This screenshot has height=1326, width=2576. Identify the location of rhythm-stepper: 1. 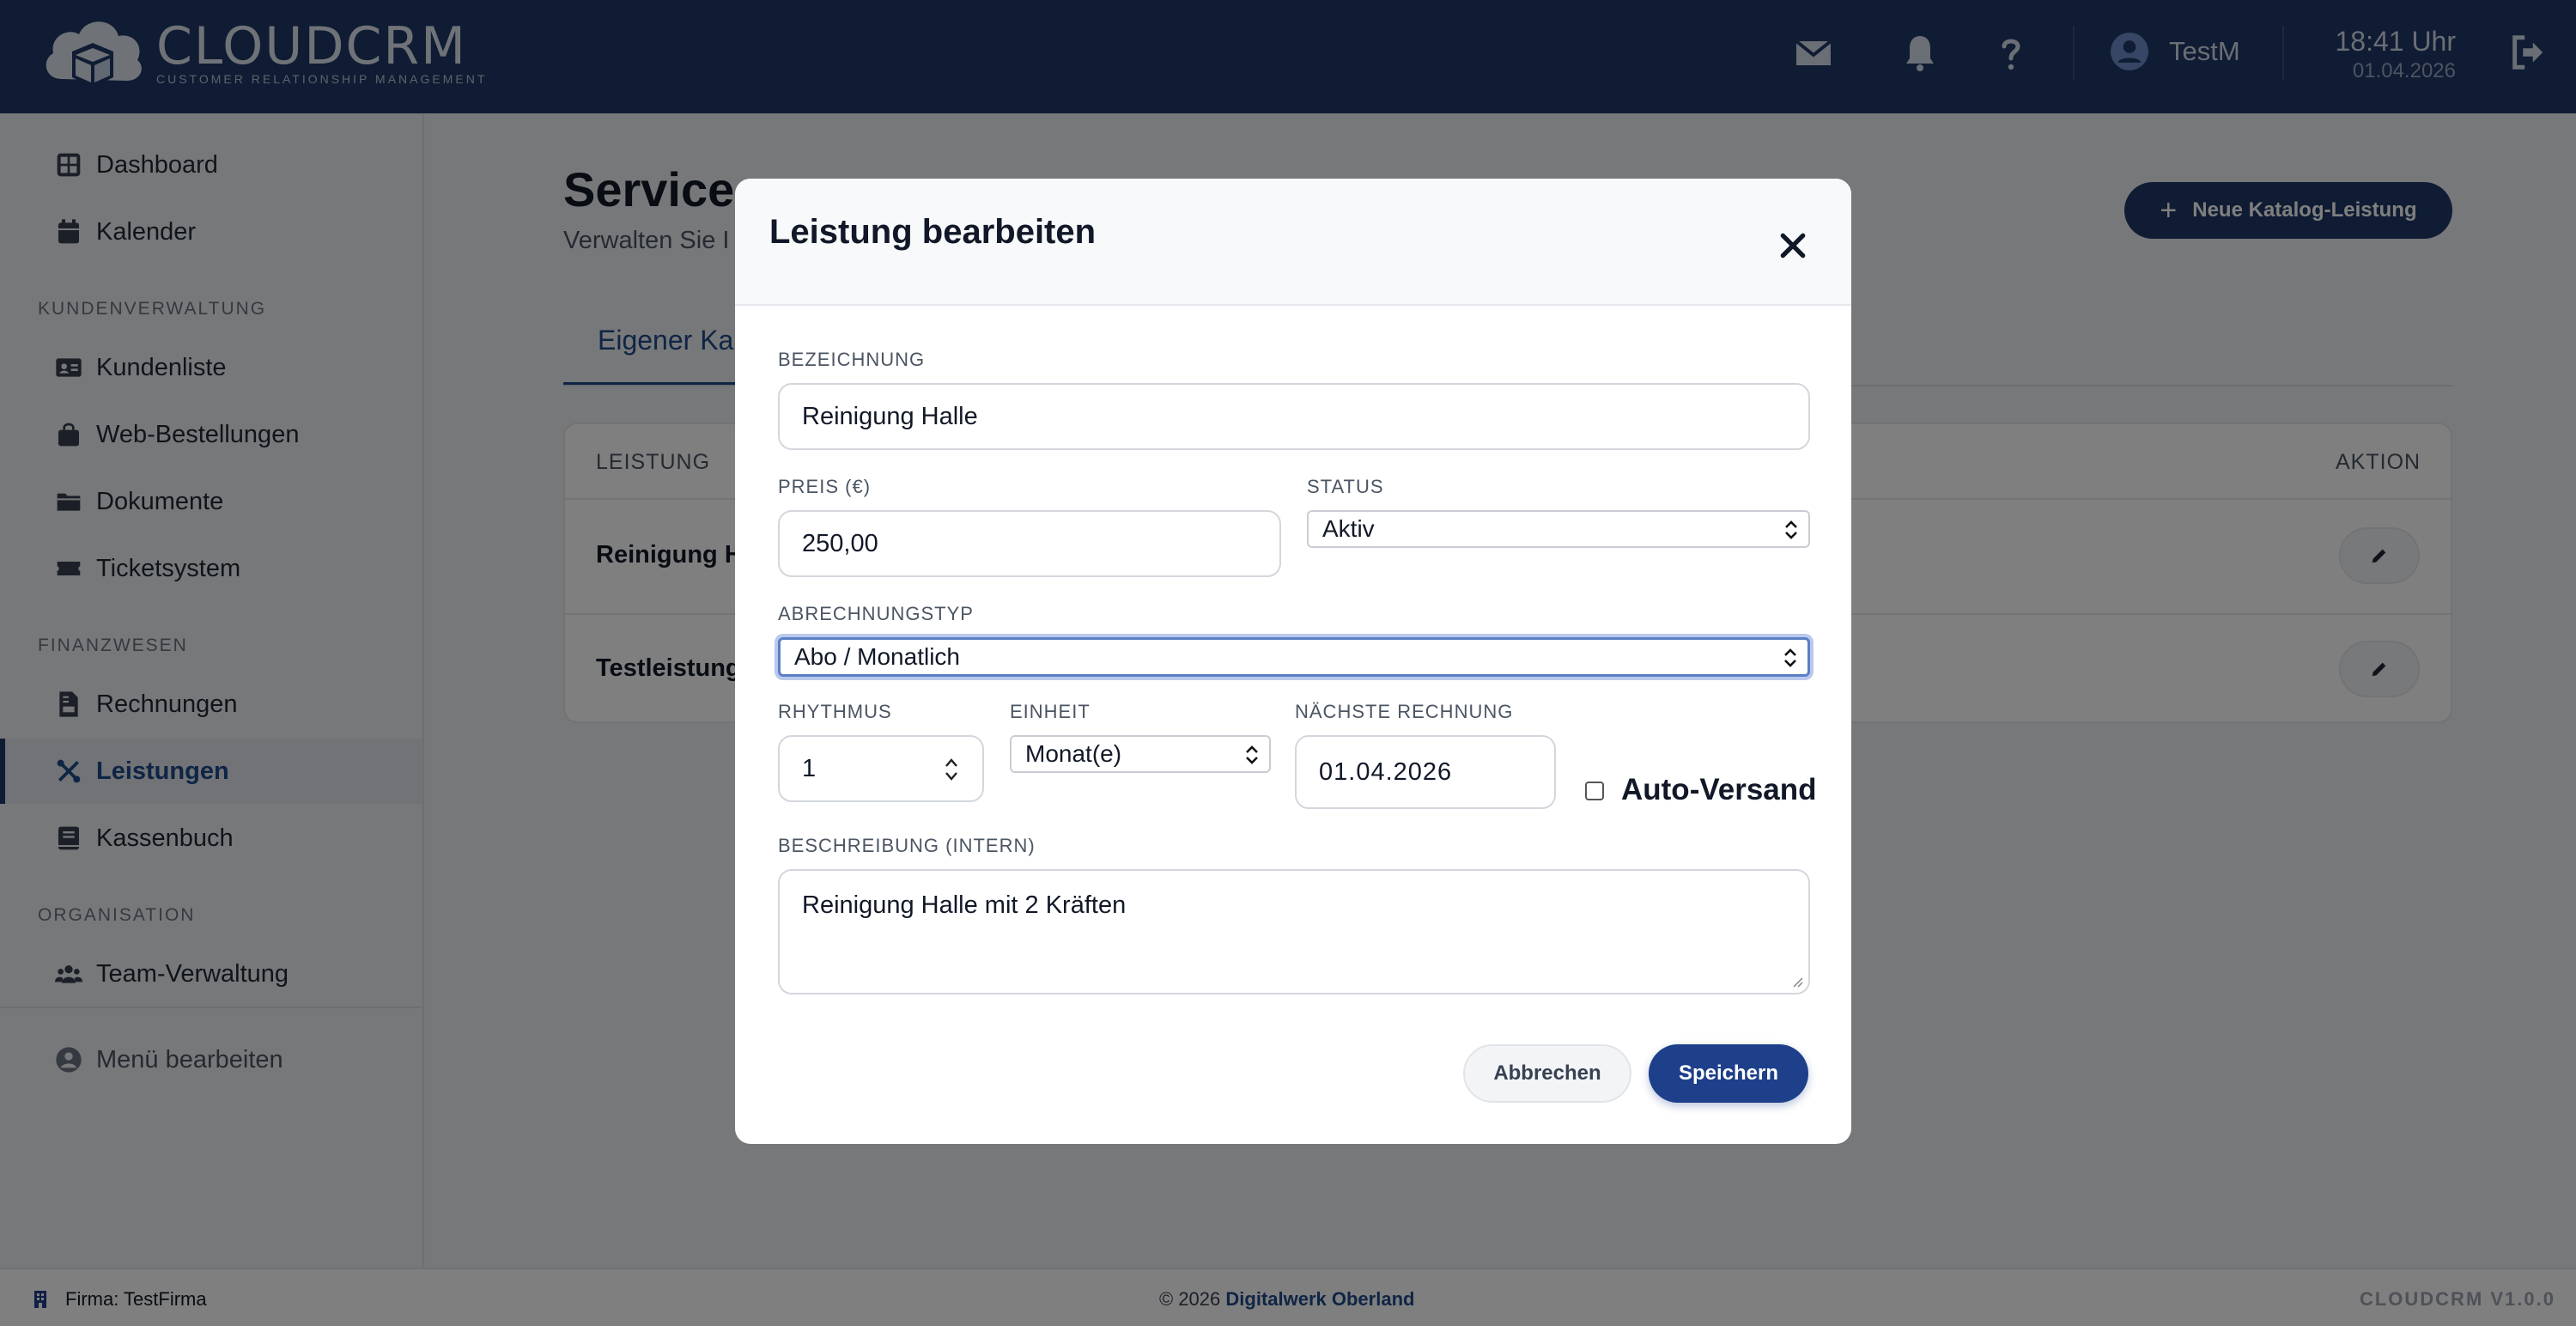
(881, 769).